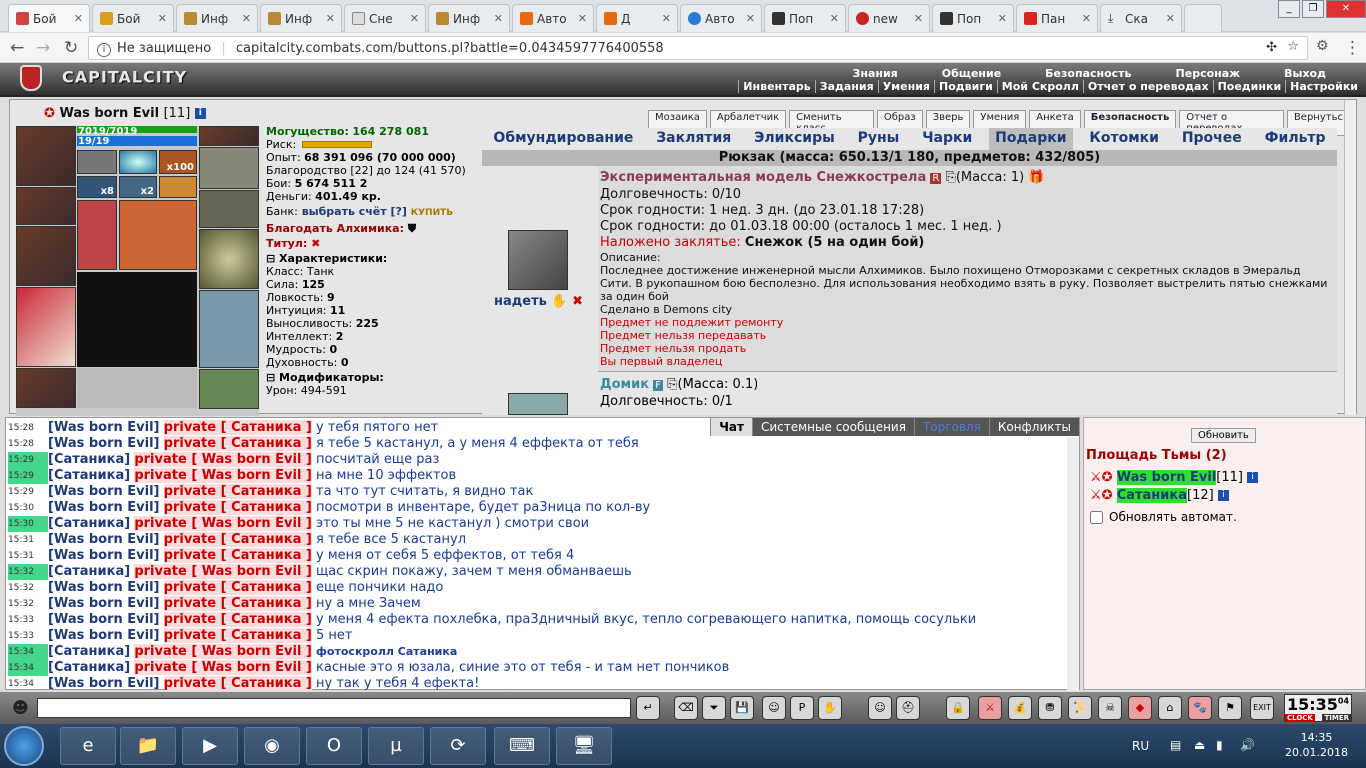  I want to click on volume-icon: 🔊, so click(1247, 745).